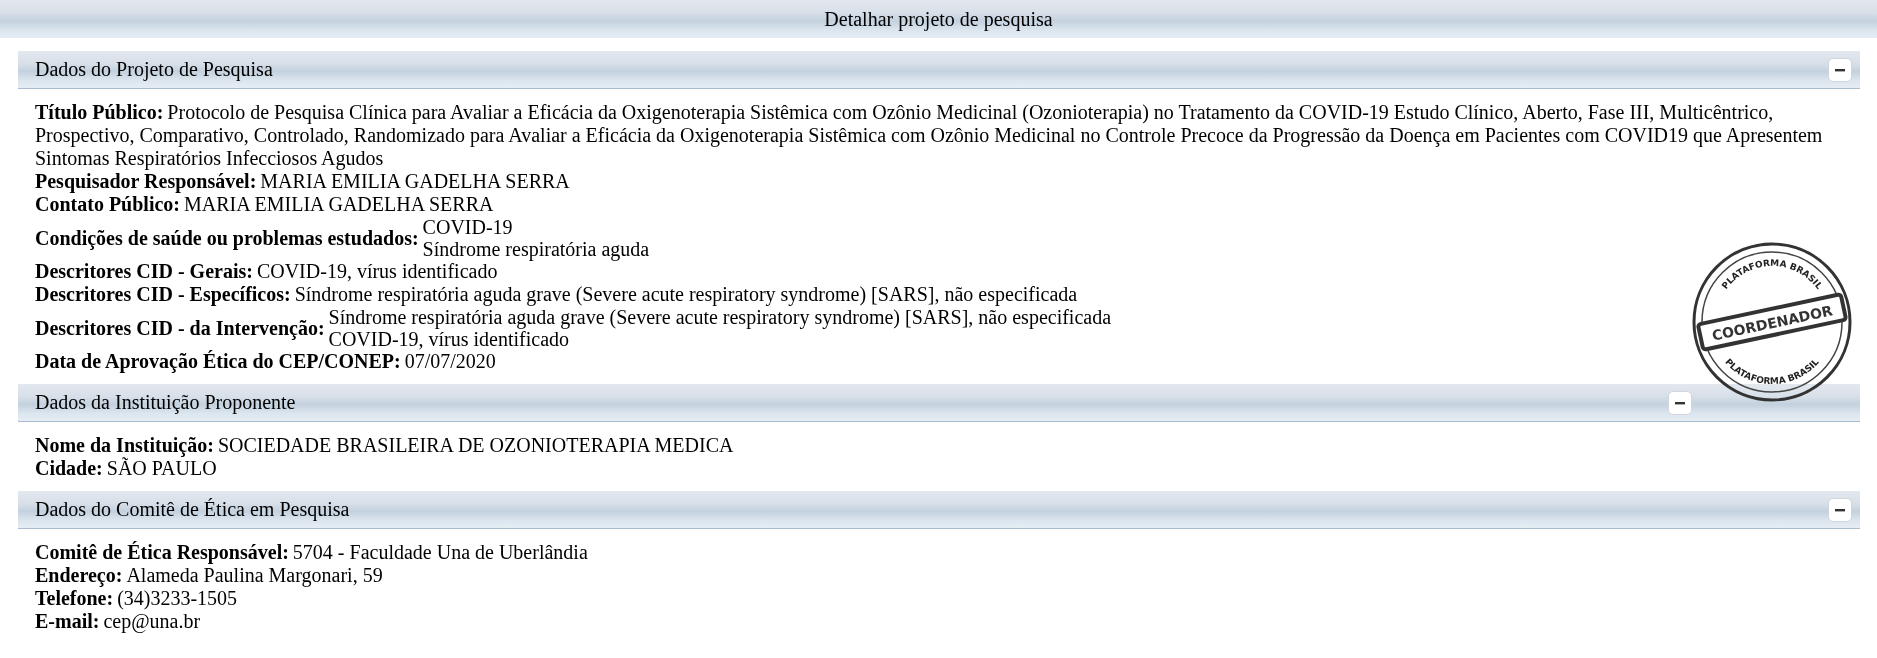 Image resolution: width=1877 pixels, height=658 pixels. What do you see at coordinates (264, 204) in the screenshot?
I see `field-text: Contato Público: MARIA EMILIA GADELHA SERRA` at bounding box center [264, 204].